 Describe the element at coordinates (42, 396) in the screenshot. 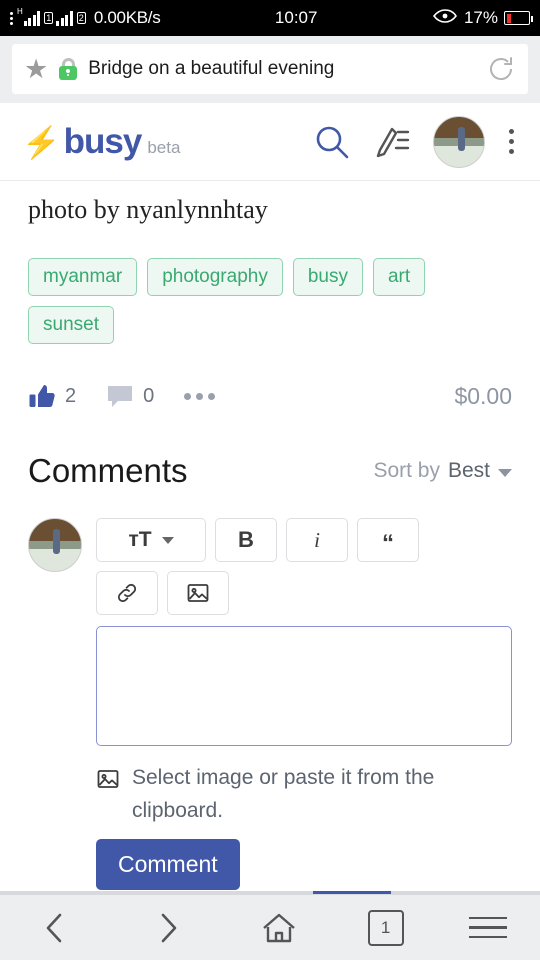

I see `thumbs-up-icon` at that location.